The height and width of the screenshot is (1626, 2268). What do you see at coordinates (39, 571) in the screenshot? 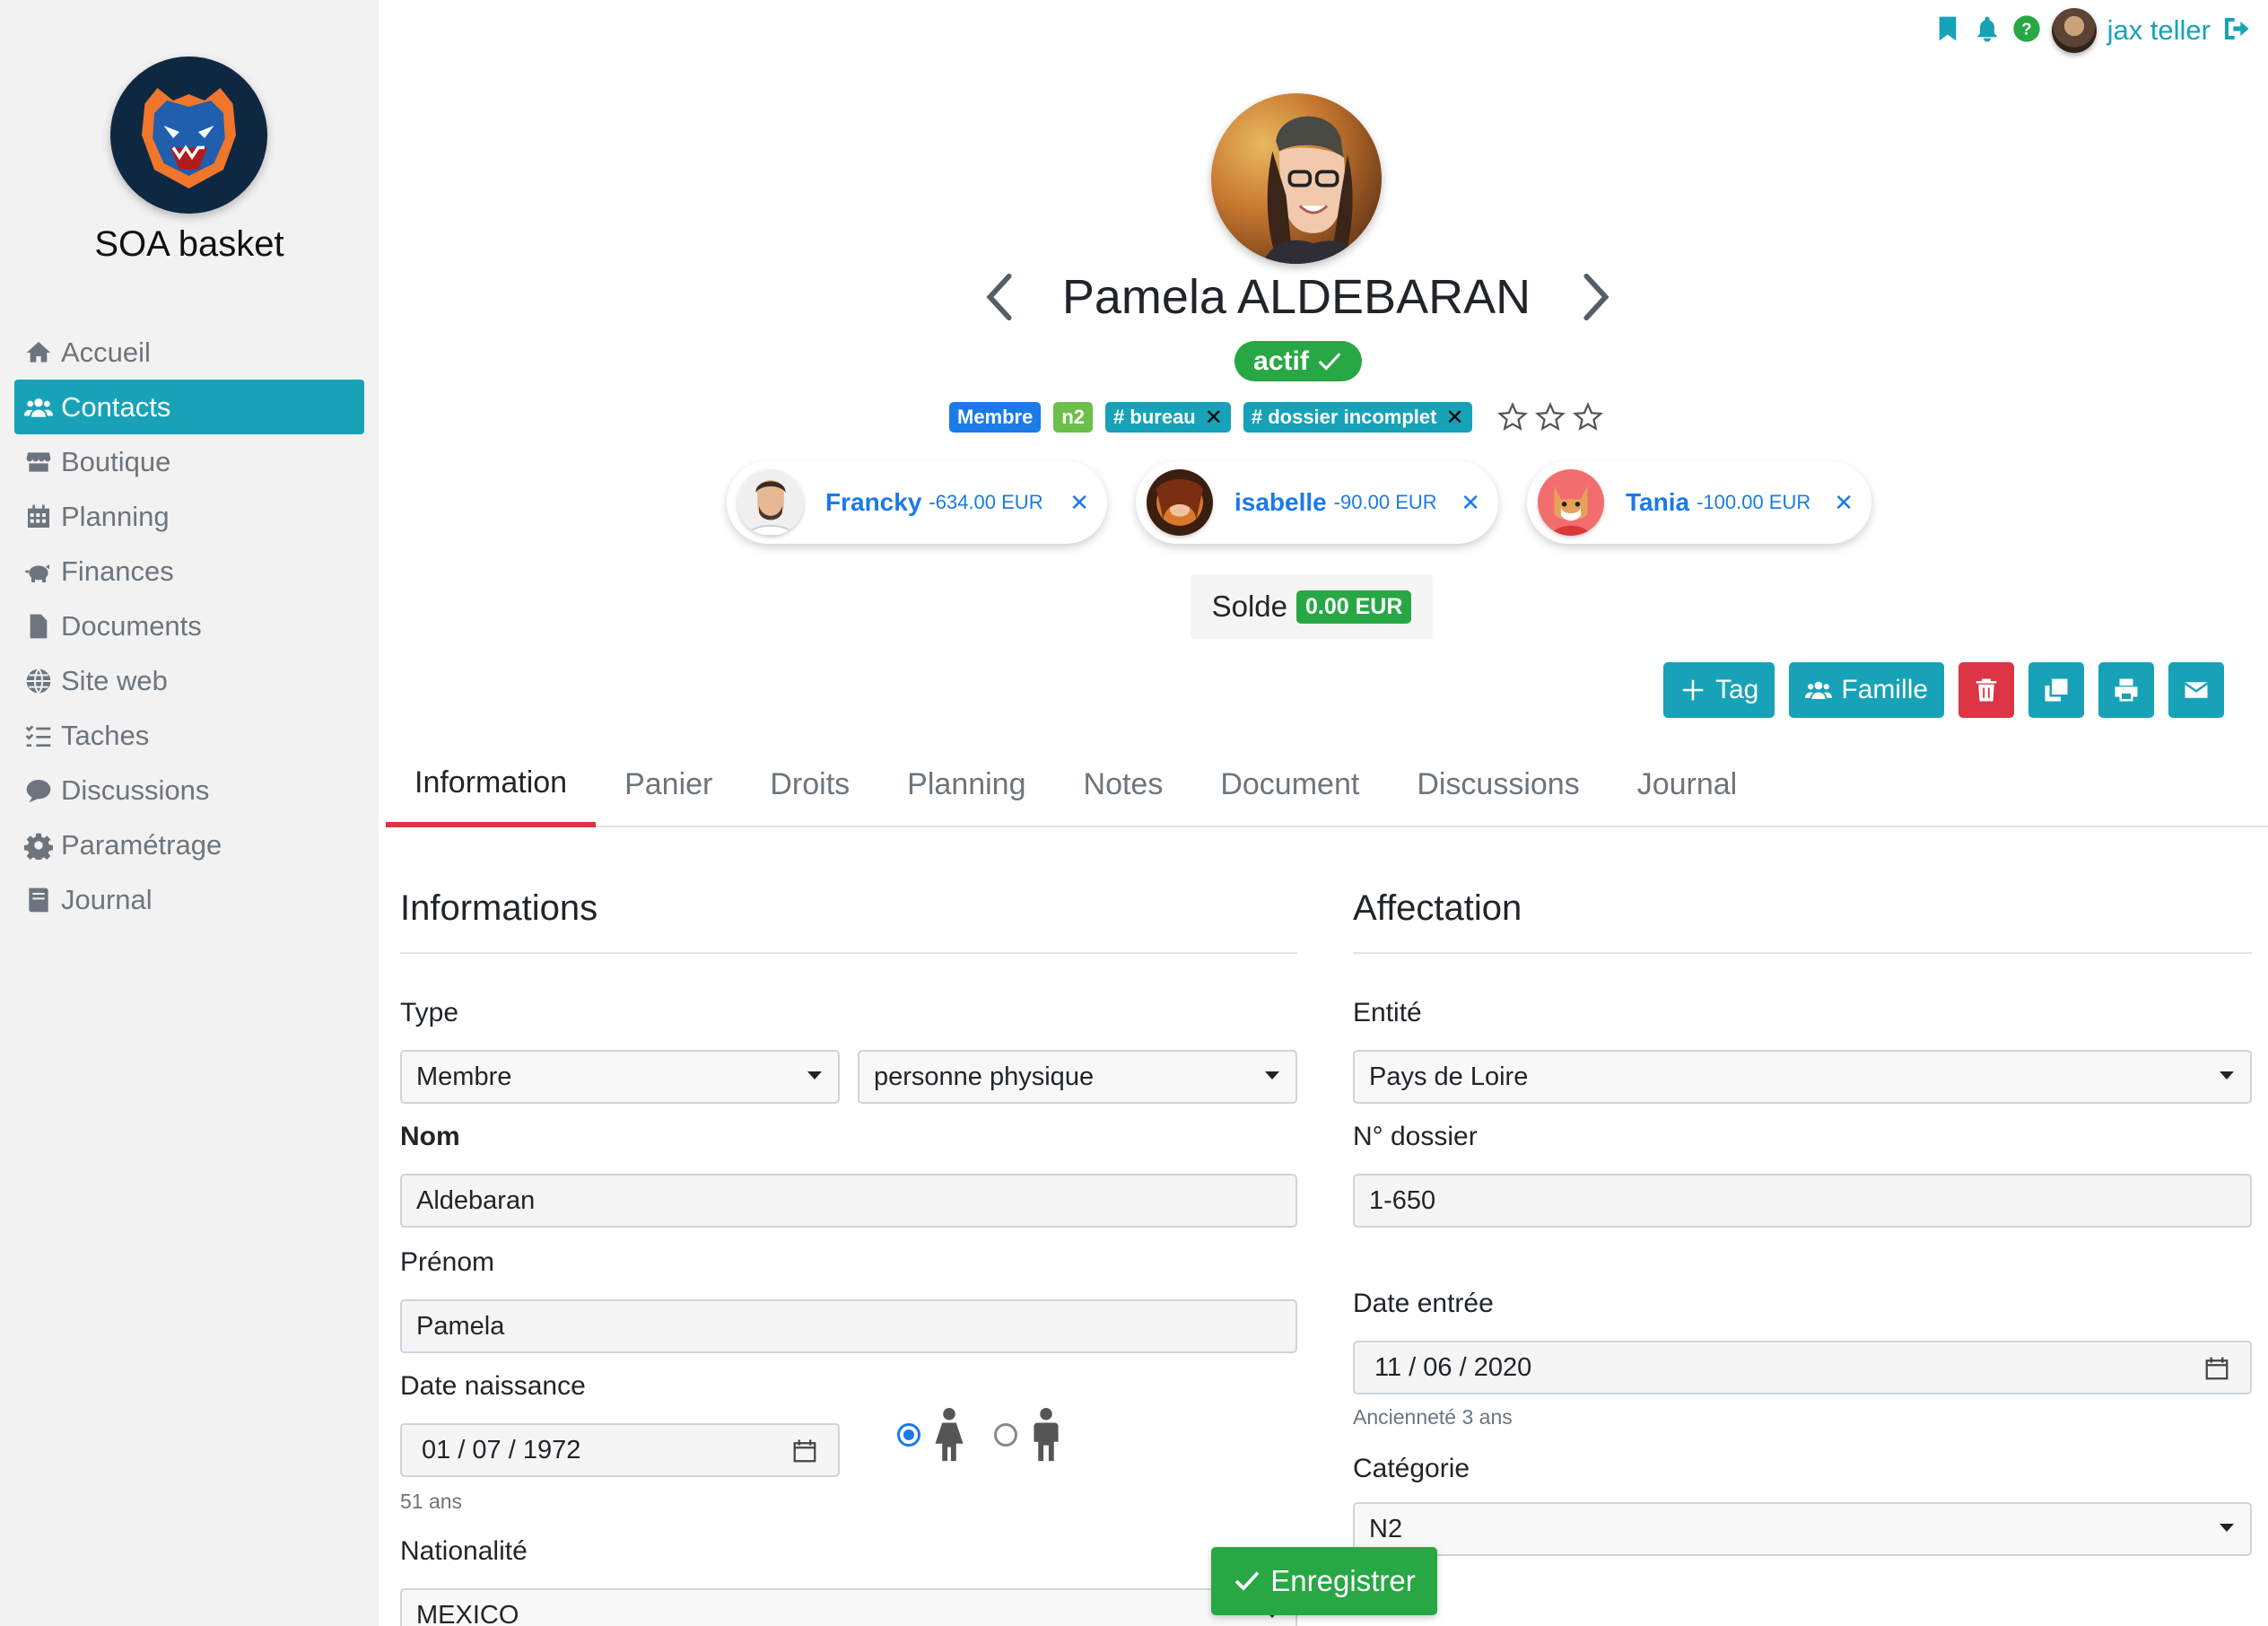
I see `piggy-bank-icon` at bounding box center [39, 571].